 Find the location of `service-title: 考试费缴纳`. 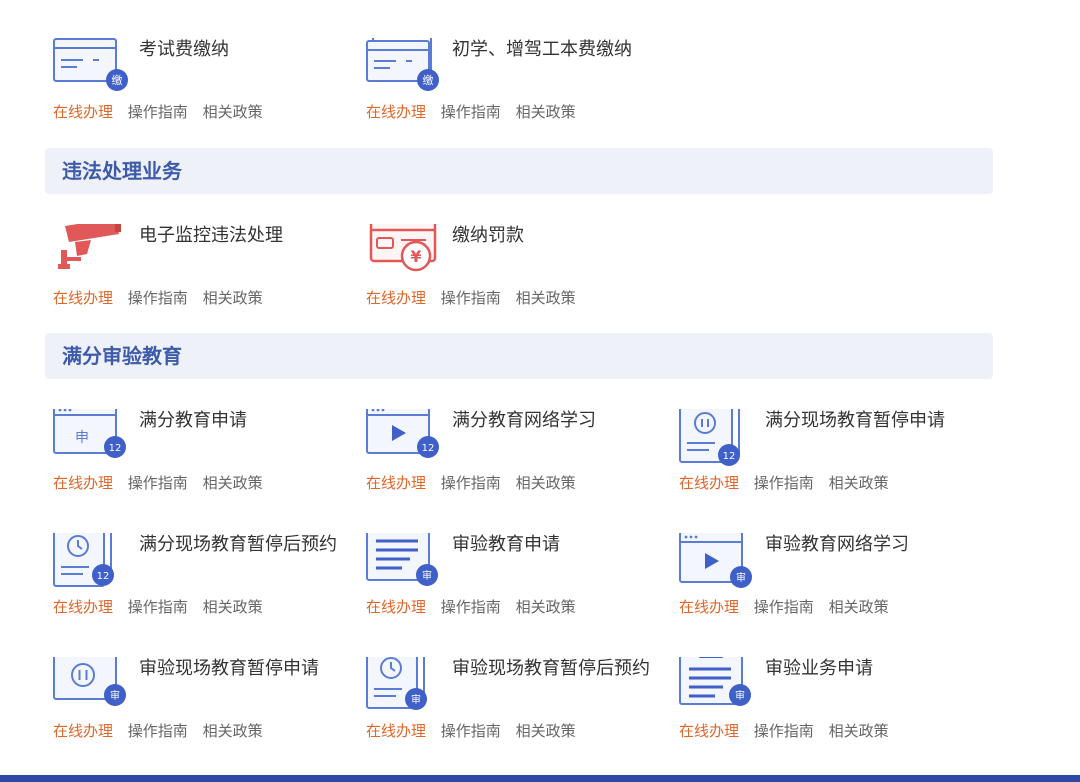

service-title: 考试费缴纳 is located at coordinates (184, 49).